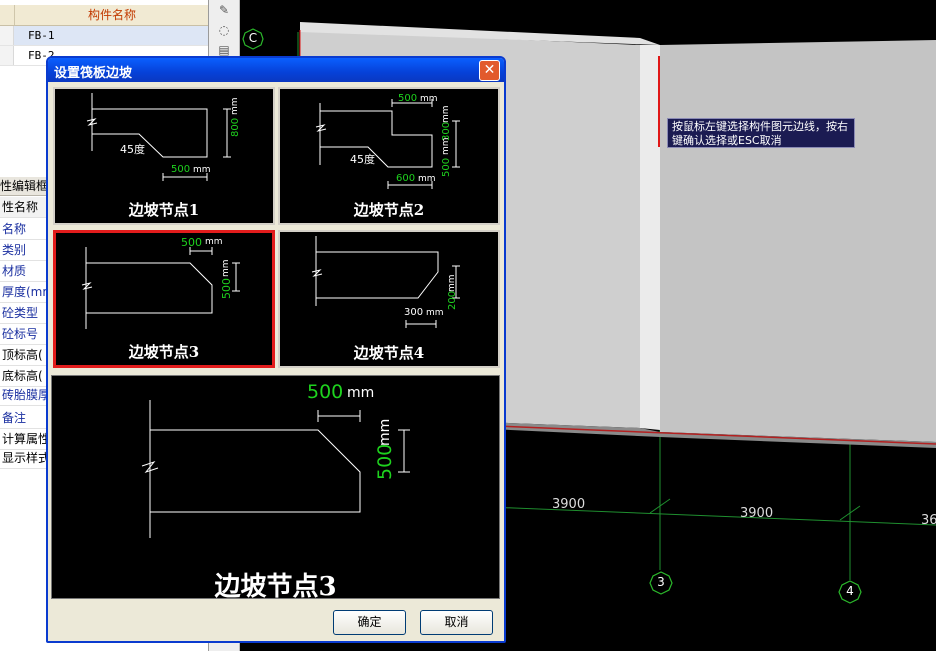 The height and width of the screenshot is (651, 936). Describe the element at coordinates (164, 299) in the screenshot. I see `slope-node-option-3: 500 mm 500 mm 边坡节点3` at that location.